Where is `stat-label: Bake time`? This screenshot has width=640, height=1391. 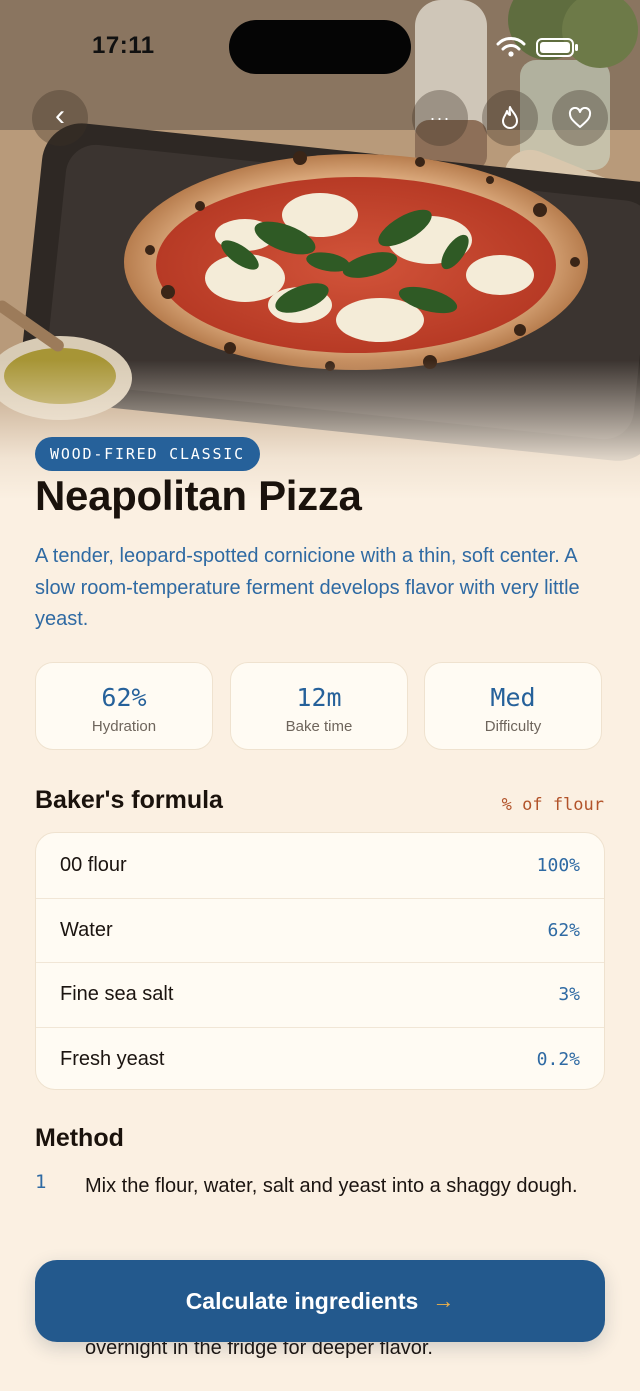 stat-label: Bake time is located at coordinates (319, 726).